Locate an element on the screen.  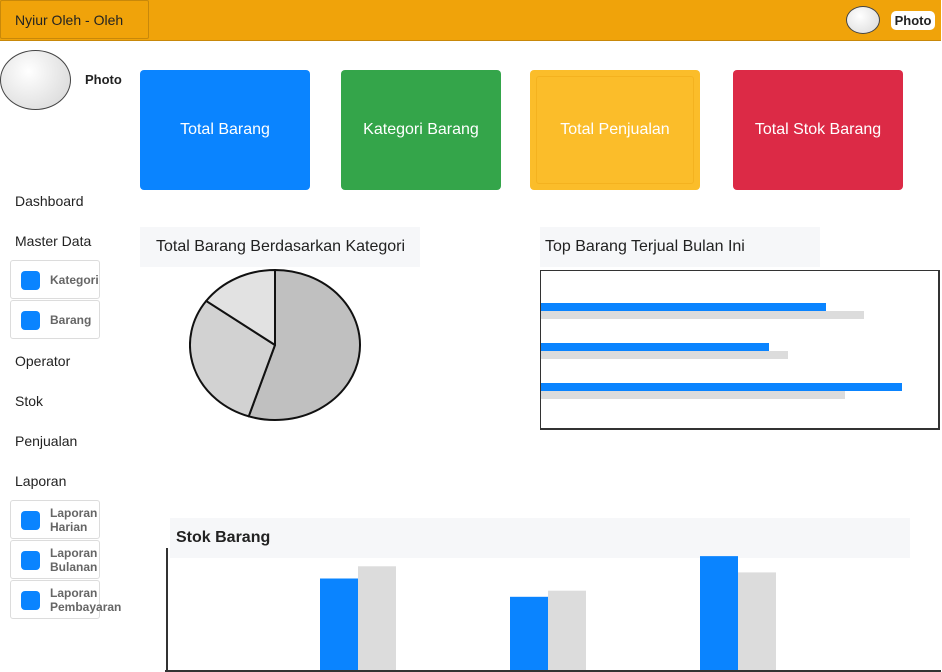
sidebar-subitem-label: Barang is located at coordinates (71, 319).